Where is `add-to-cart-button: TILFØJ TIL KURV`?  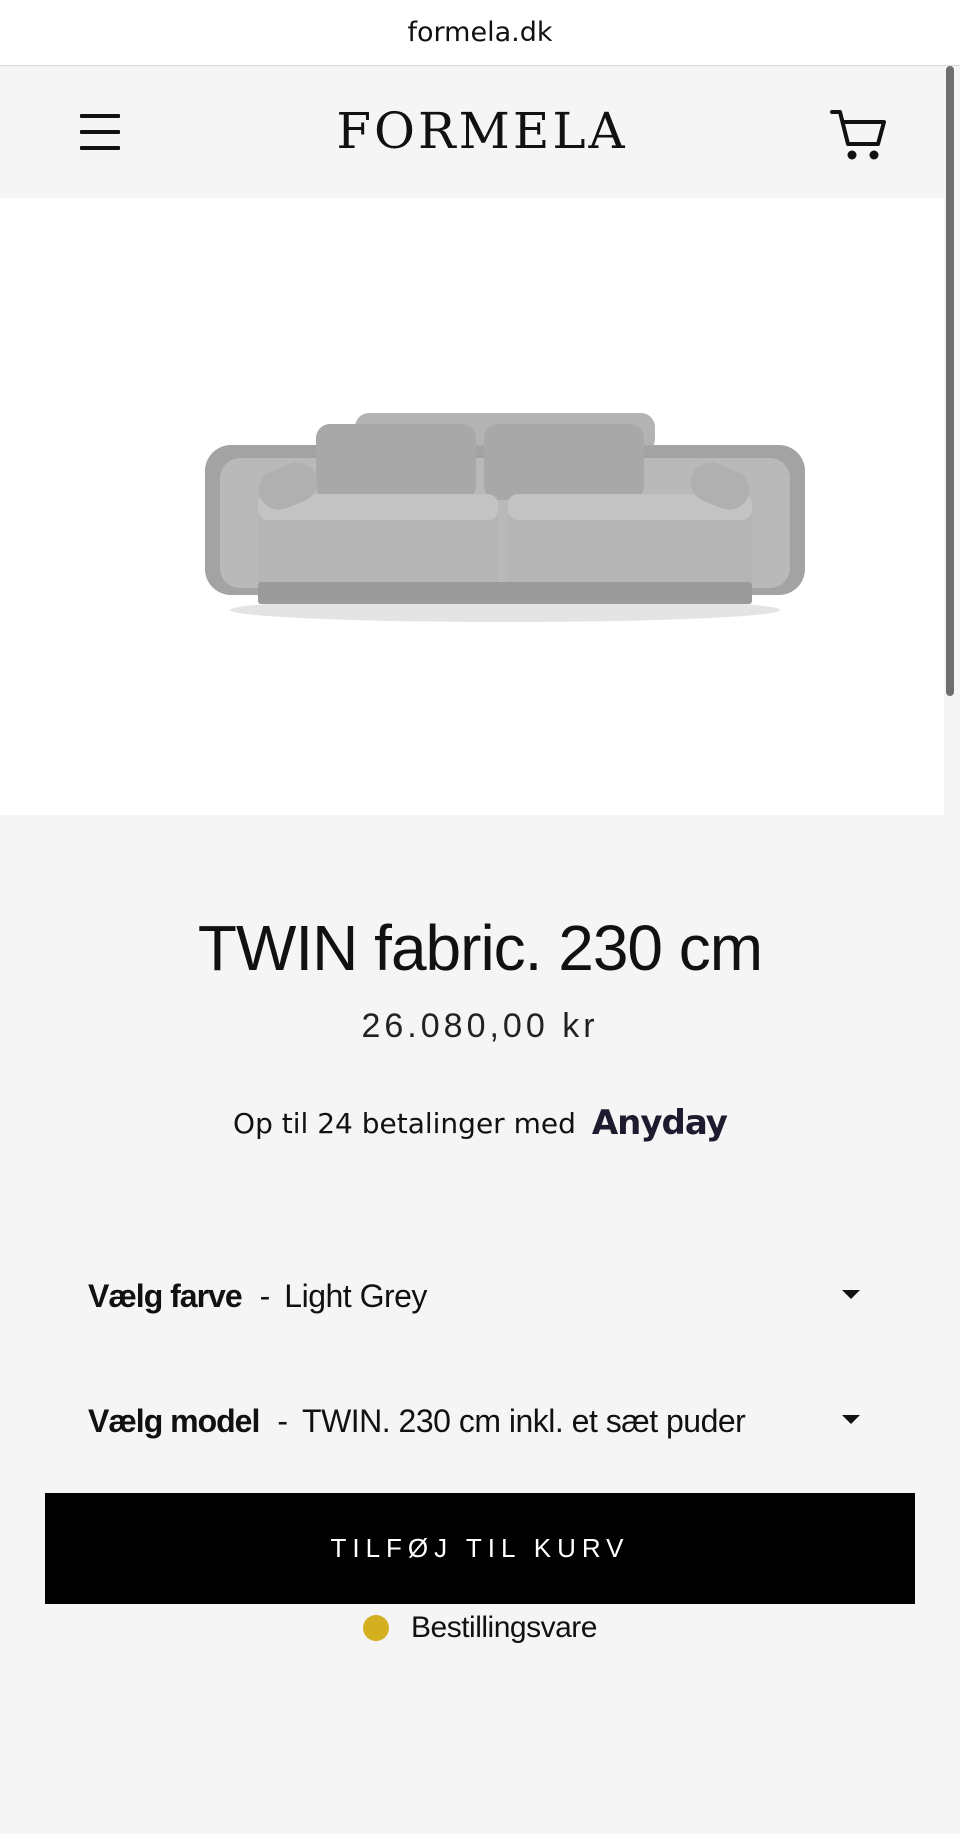
add-to-cart-button: TILFØJ TIL KURV is located at coordinates (480, 1548).